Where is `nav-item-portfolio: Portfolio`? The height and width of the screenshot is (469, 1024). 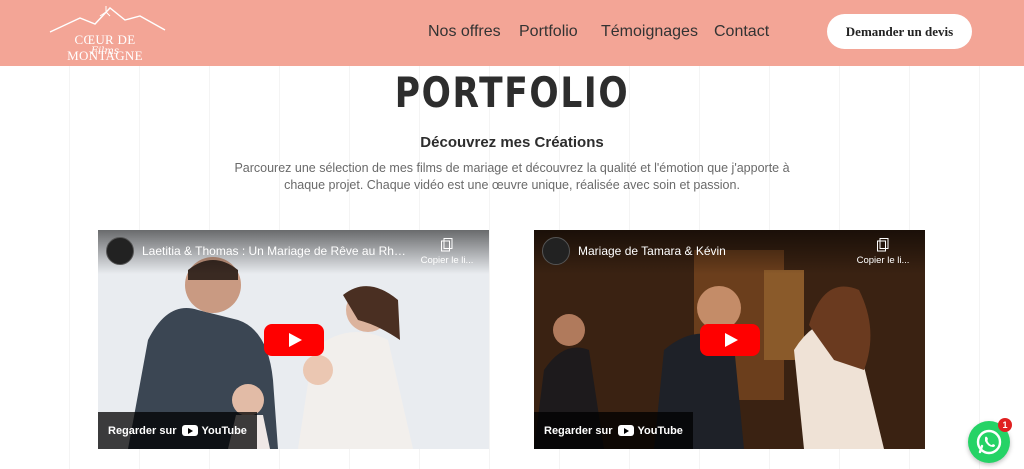 nav-item-portfolio: Portfolio is located at coordinates (548, 32).